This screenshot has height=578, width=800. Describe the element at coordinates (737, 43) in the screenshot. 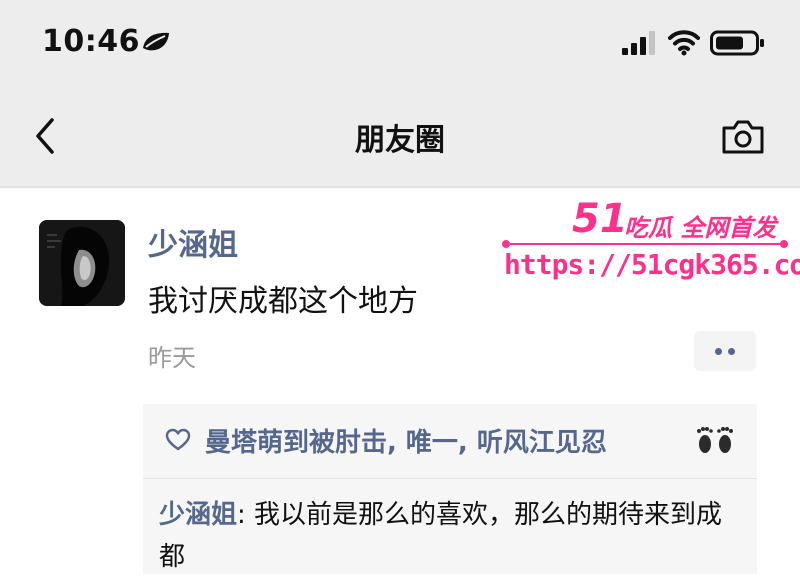

I see `battery-icon` at that location.